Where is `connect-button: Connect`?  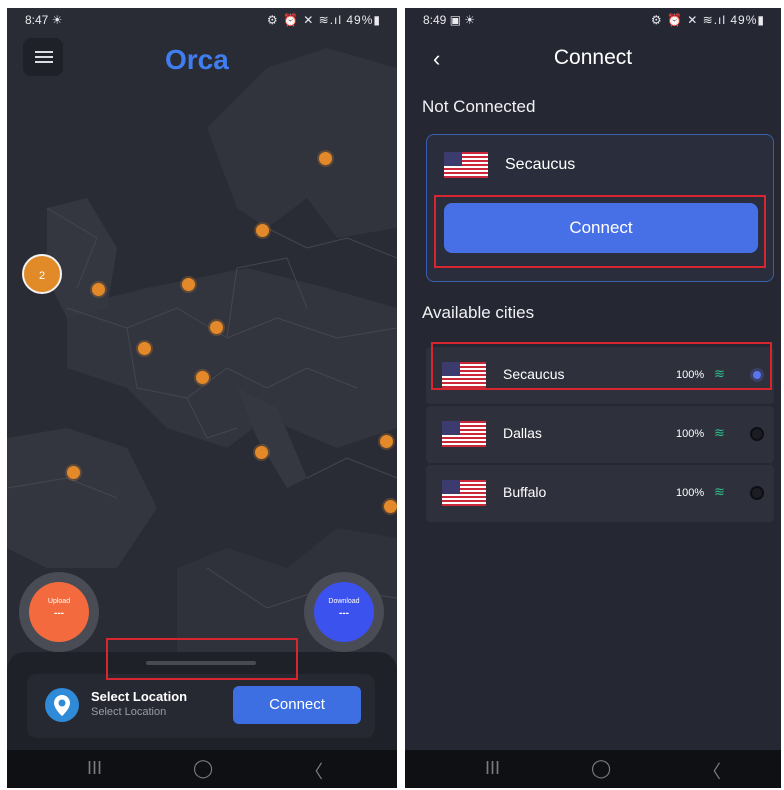
connect-button: Connect is located at coordinates (297, 705).